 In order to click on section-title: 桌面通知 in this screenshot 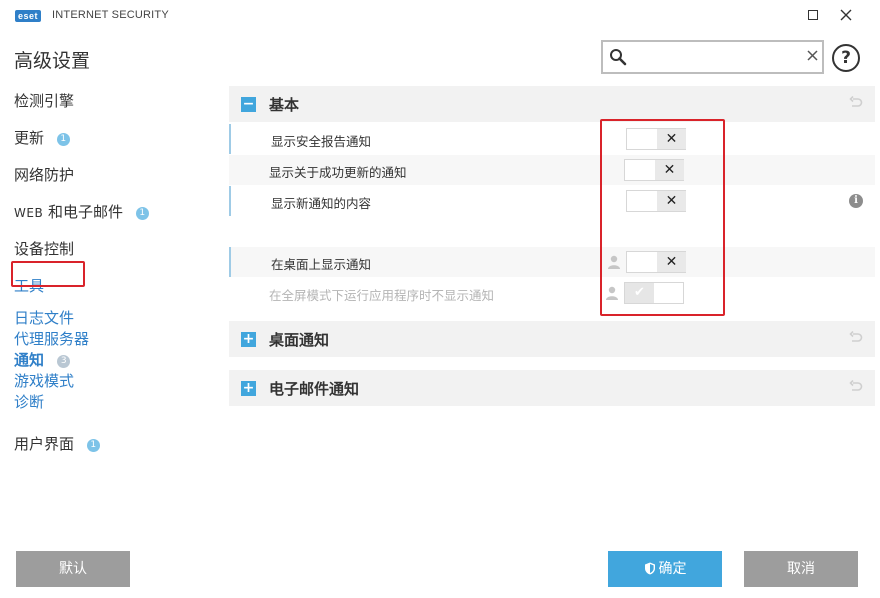, I will do `click(299, 340)`.